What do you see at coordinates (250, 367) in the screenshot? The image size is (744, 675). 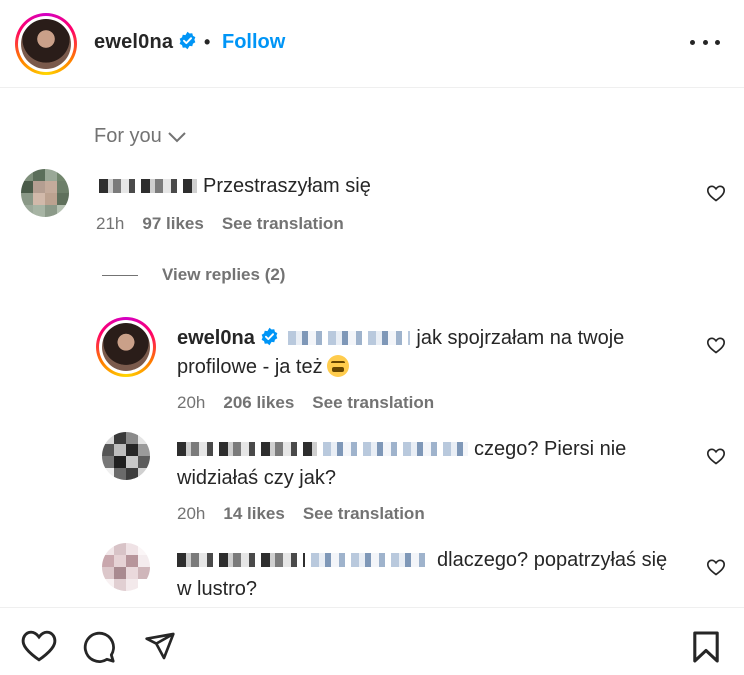 I see `reply-text-line2: profilowe - ja też` at bounding box center [250, 367].